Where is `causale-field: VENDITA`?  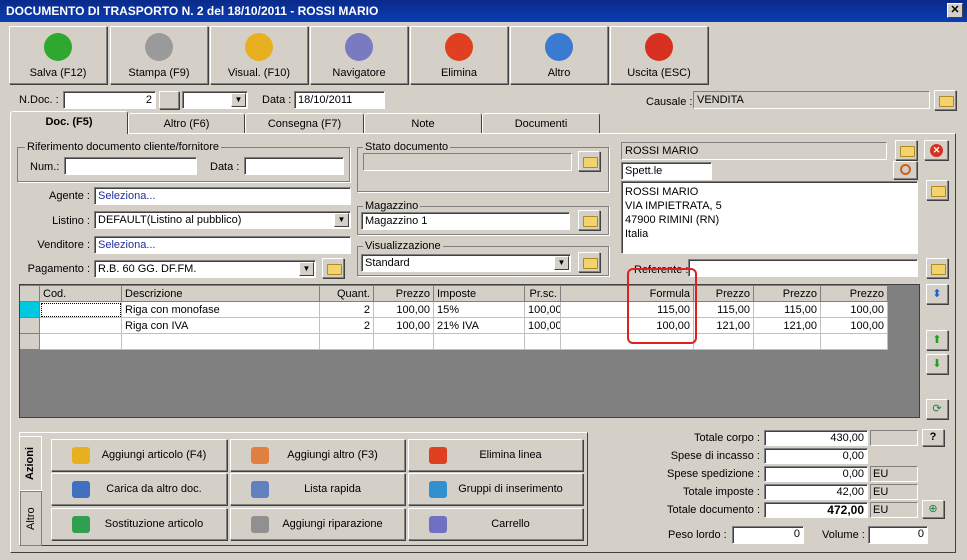
causale-field: VENDITA is located at coordinates (811, 100).